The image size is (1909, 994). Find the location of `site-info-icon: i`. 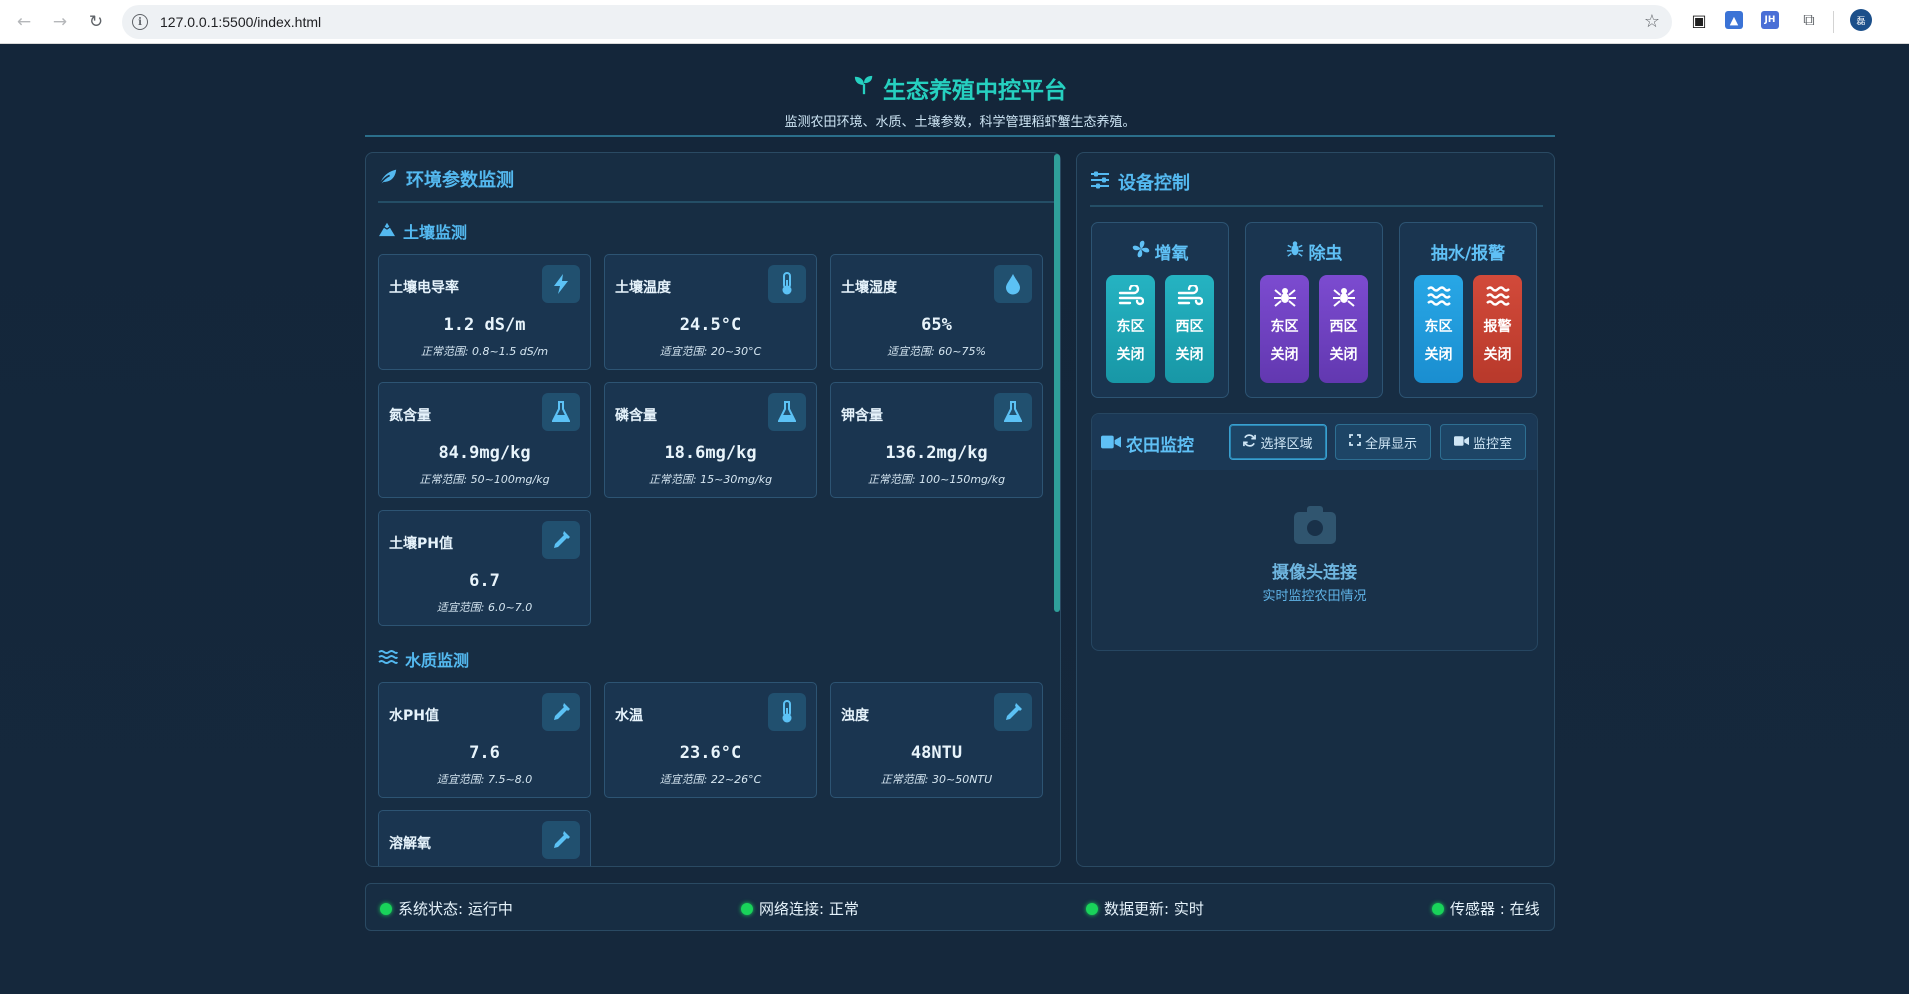

site-info-icon: i is located at coordinates (140, 22).